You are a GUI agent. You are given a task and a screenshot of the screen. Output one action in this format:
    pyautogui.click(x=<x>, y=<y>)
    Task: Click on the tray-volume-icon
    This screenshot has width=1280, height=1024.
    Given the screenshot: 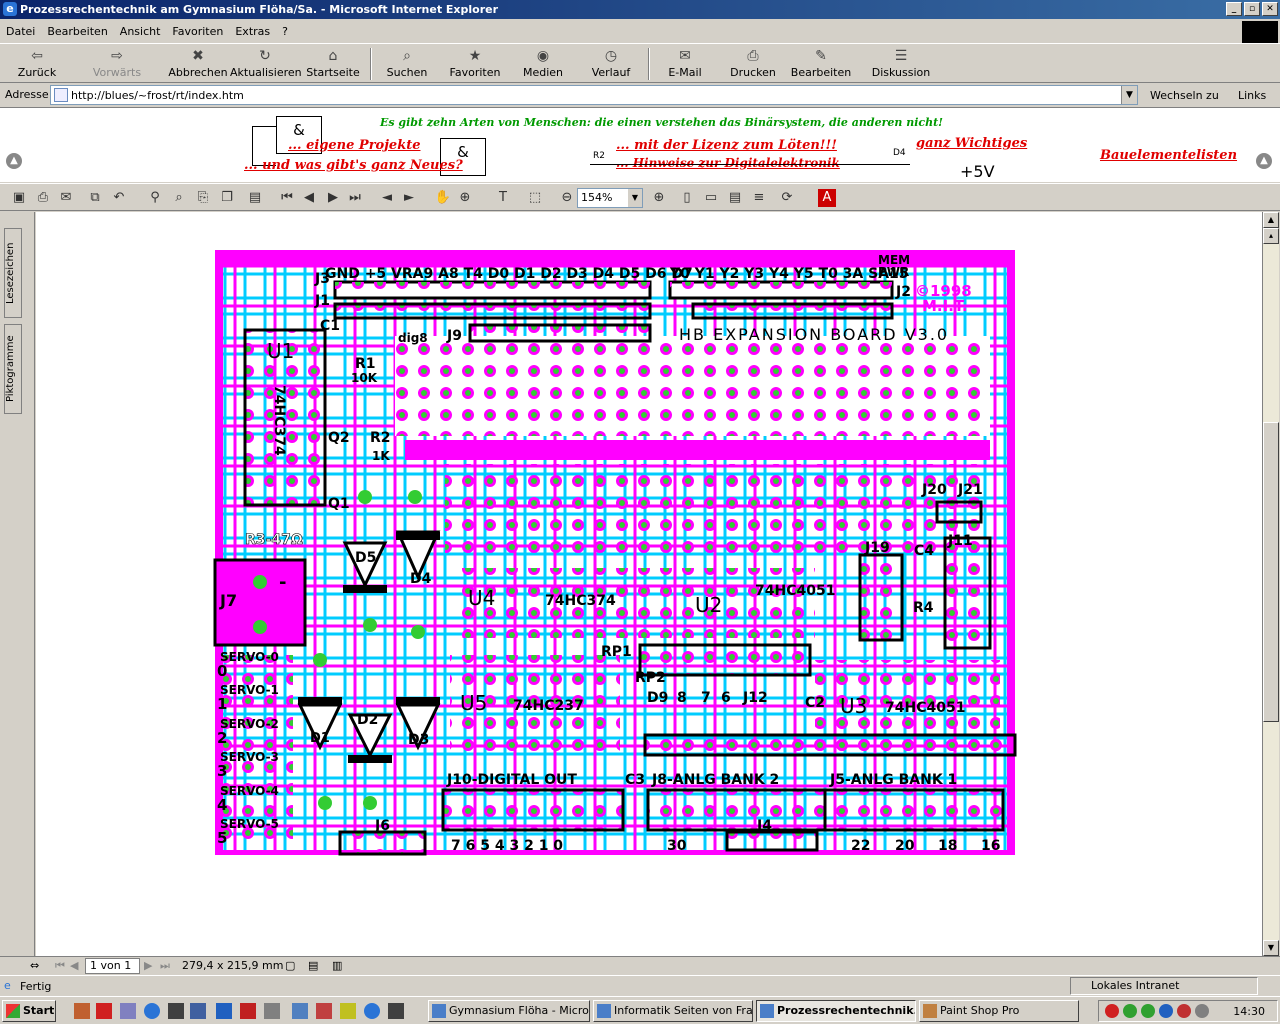 What is the action you would take?
    pyautogui.click(x=1202, y=1011)
    